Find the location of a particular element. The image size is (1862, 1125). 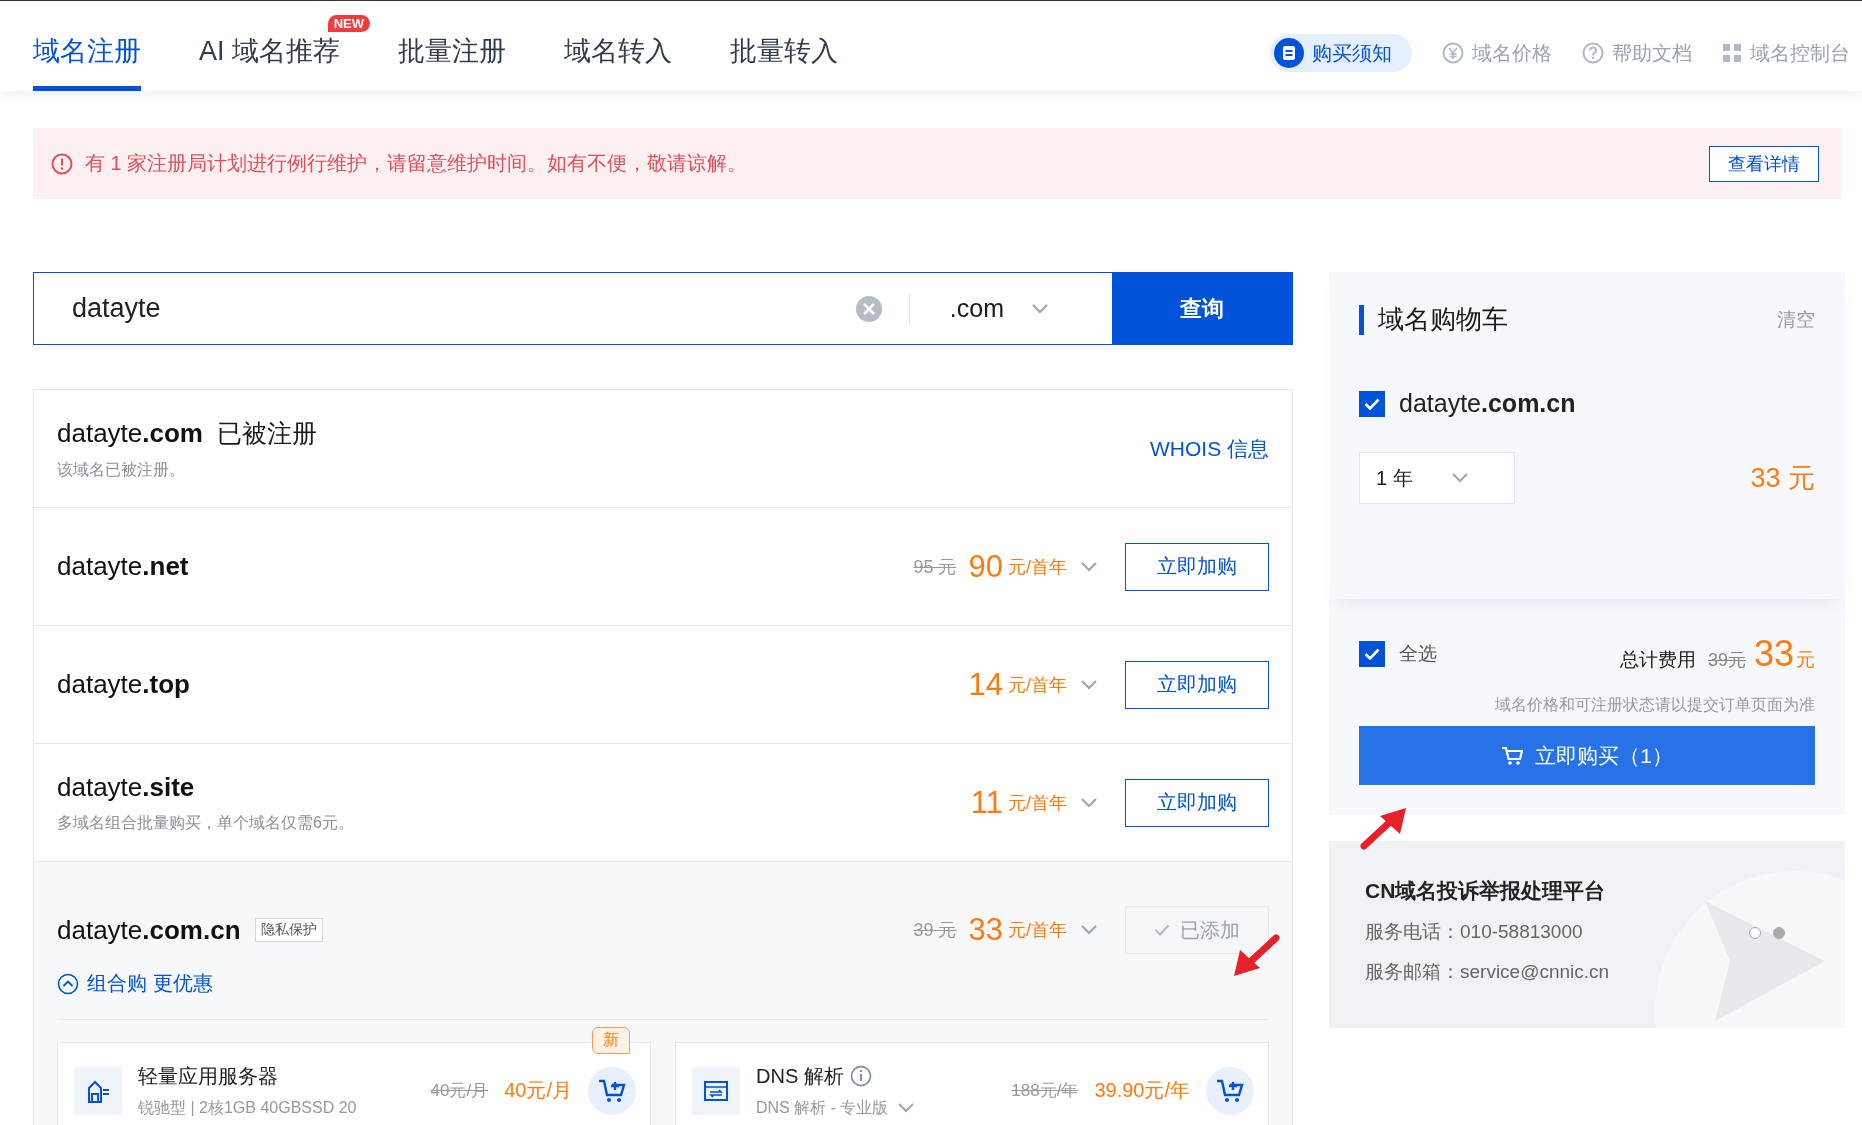

search-button: 查询 is located at coordinates (1202, 308).